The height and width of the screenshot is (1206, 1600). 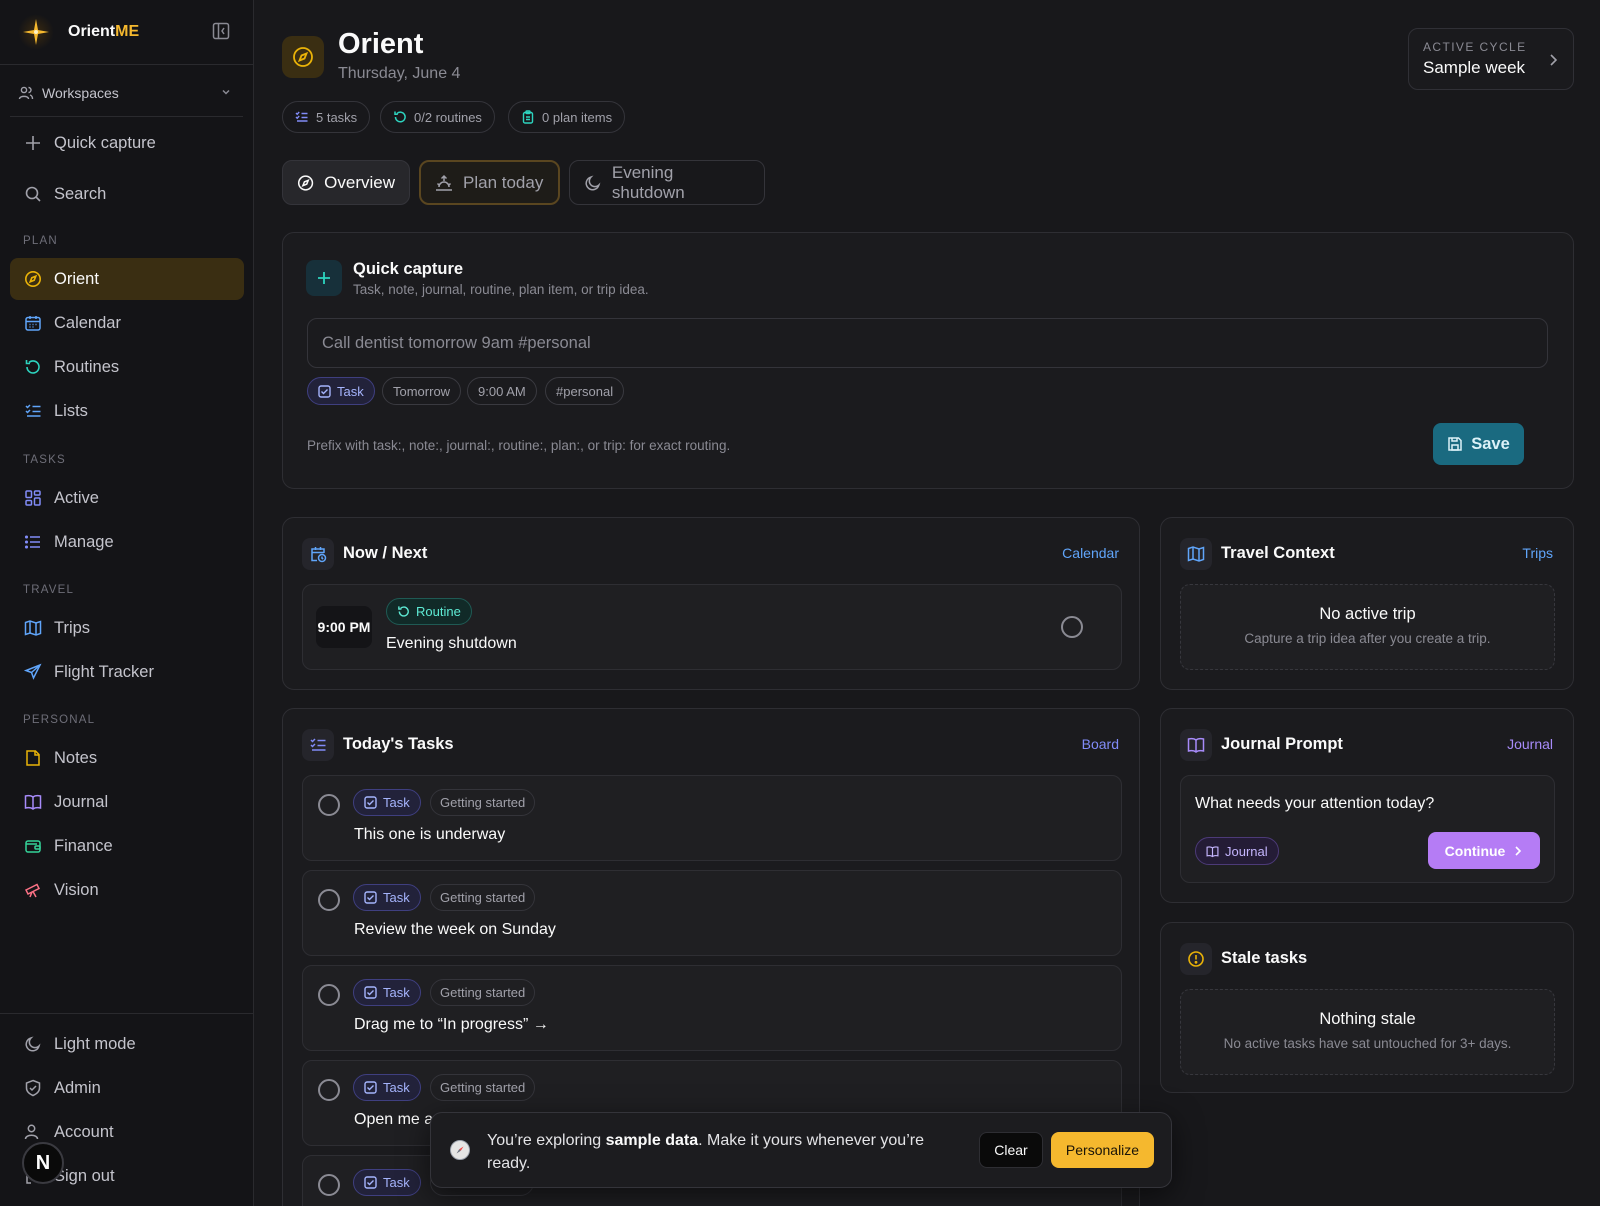 What do you see at coordinates (437, 117) in the screenshot?
I see `routines-count-chip: 0/2 routines` at bounding box center [437, 117].